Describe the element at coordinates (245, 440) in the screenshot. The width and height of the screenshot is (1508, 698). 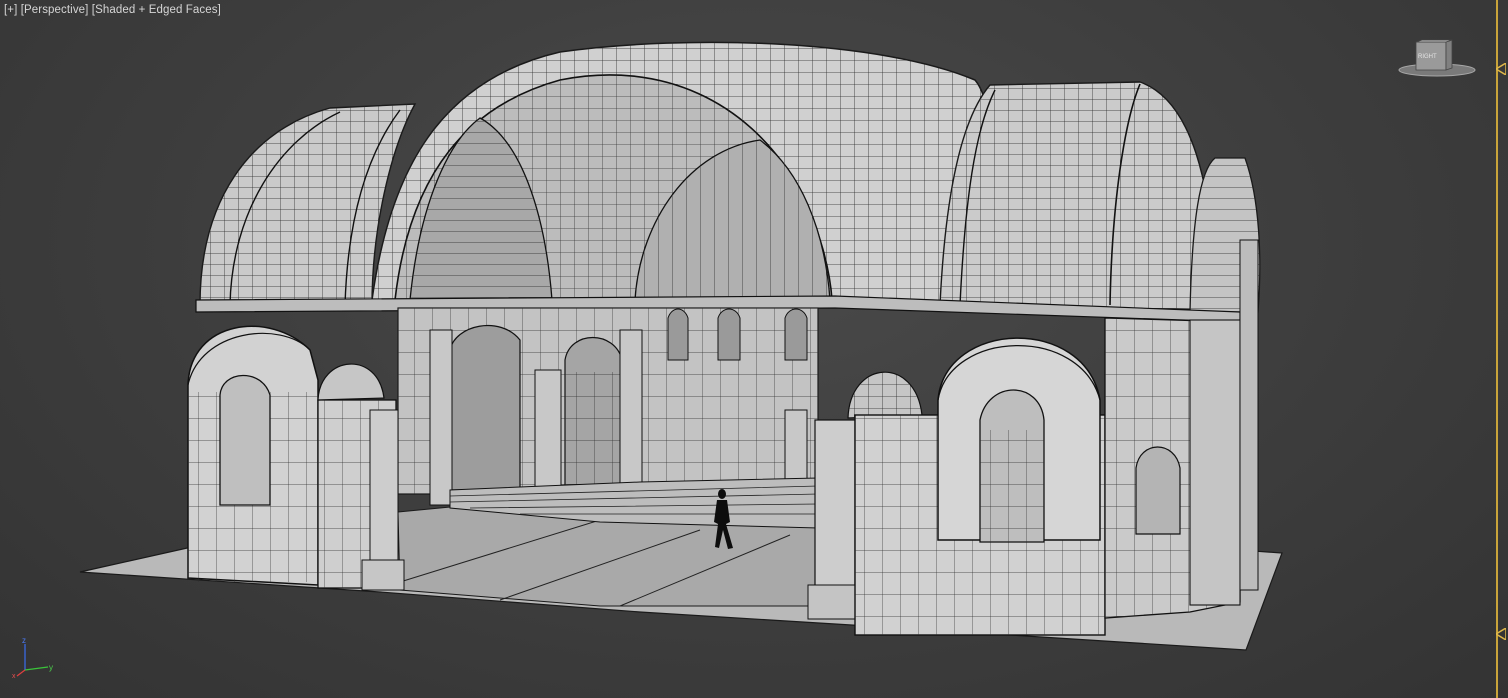
I see `left-pier-niche` at that location.